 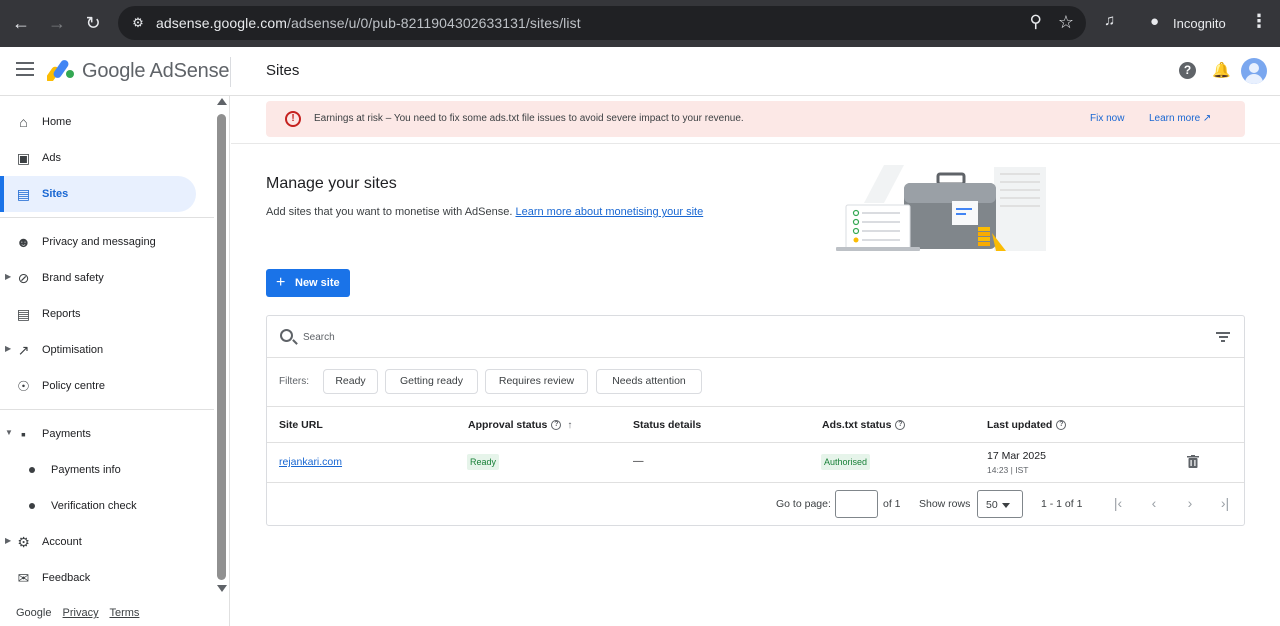 I want to click on rows-per-page-select: 50, so click(x=1000, y=504).